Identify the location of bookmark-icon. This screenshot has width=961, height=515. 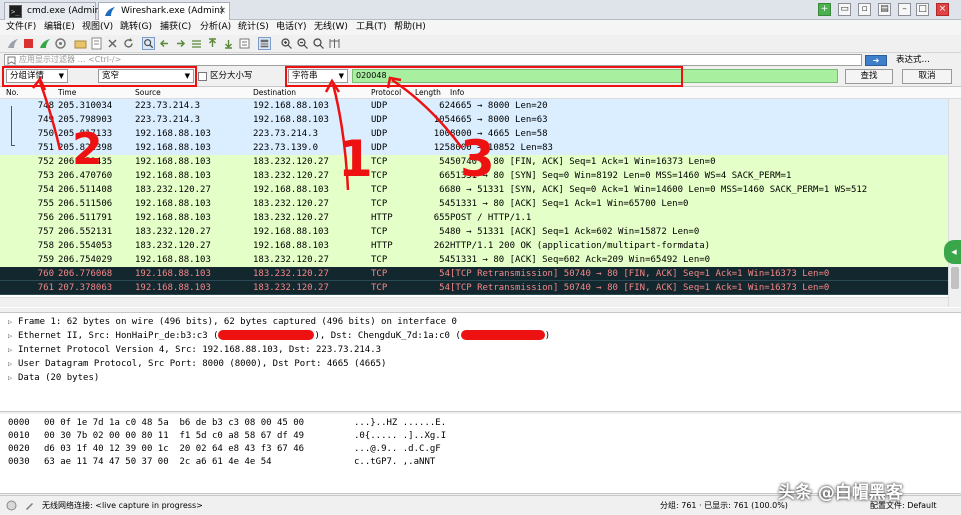
(11, 60).